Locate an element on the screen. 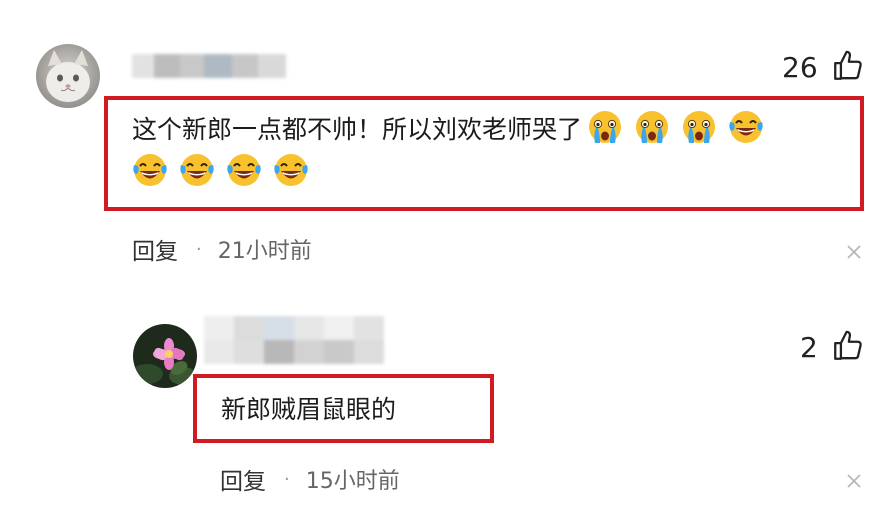 Image resolution: width=882 pixels, height=528 pixels. comment-meta: 回复 · 21小时前 is located at coordinates (222, 249).